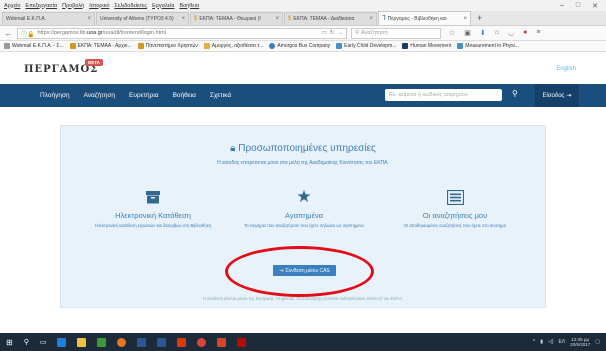 This screenshot has height=351, width=606. Describe the element at coordinates (455, 197) in the screenshot. I see `list-icon` at that location.